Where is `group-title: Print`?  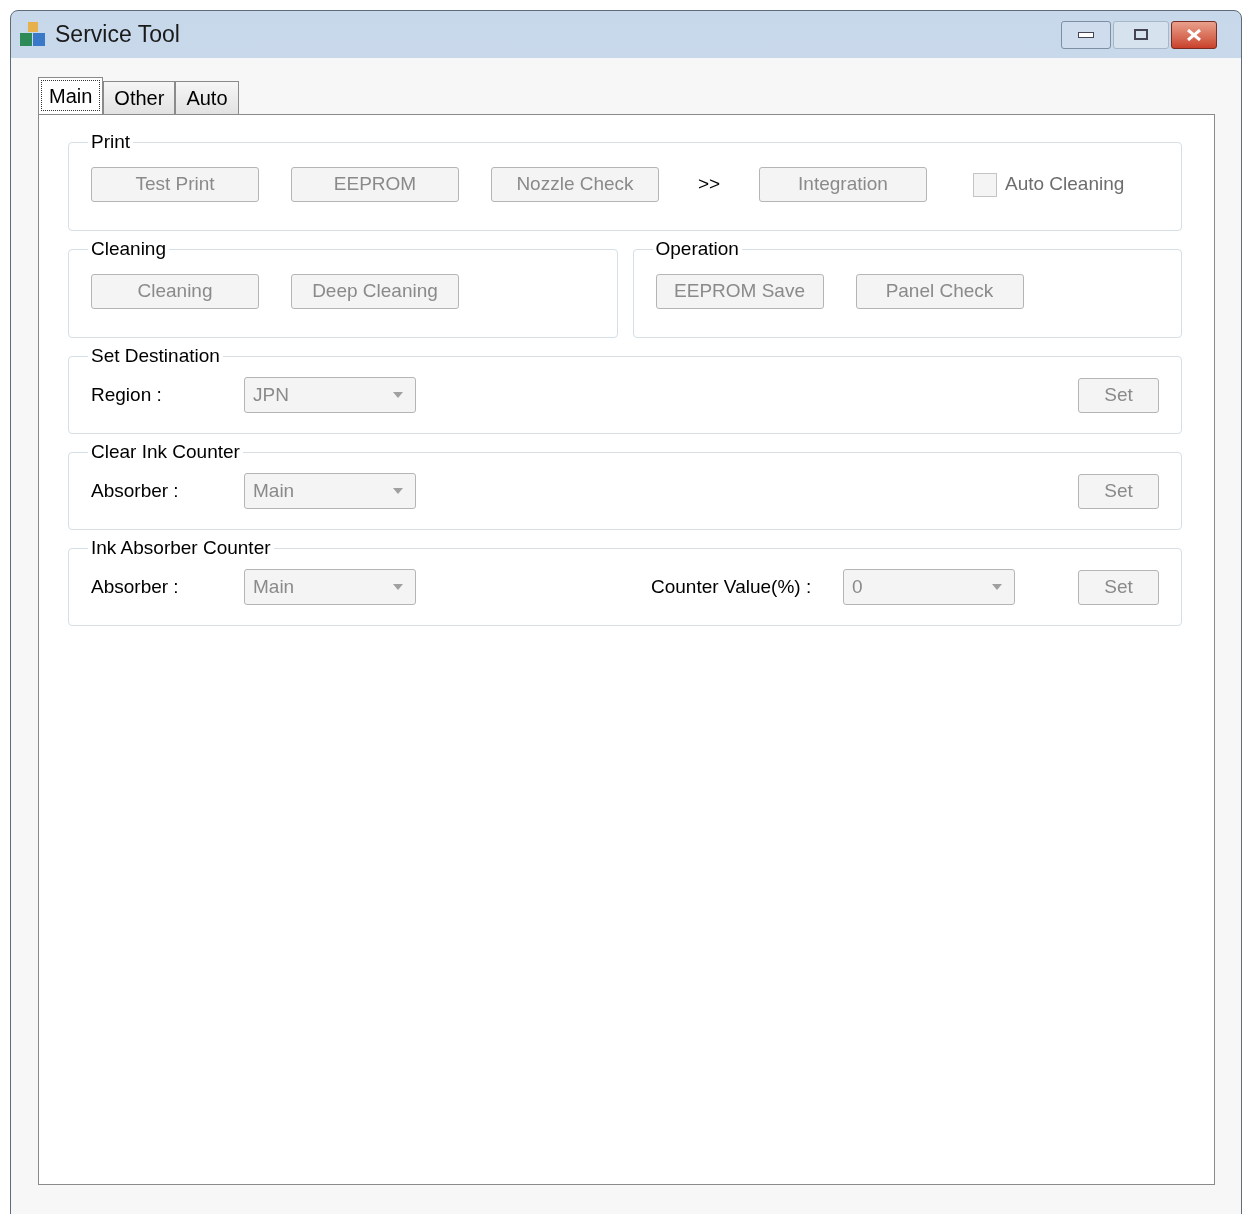
group-title: Print is located at coordinates (111, 142).